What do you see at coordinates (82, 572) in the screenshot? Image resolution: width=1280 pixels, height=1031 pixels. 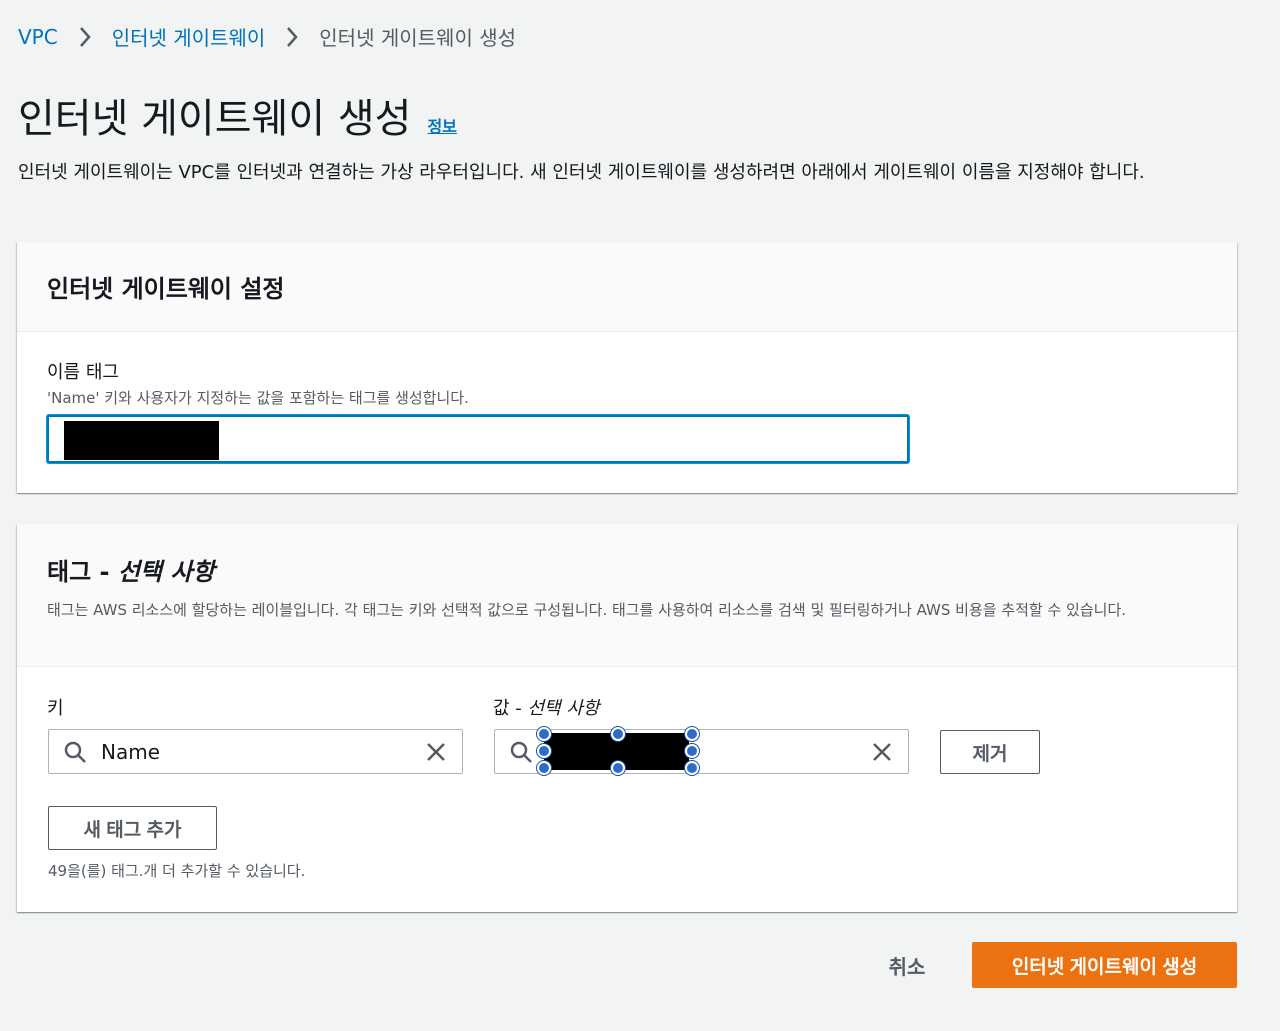 I see `panel-title-main: 태그 -` at bounding box center [82, 572].